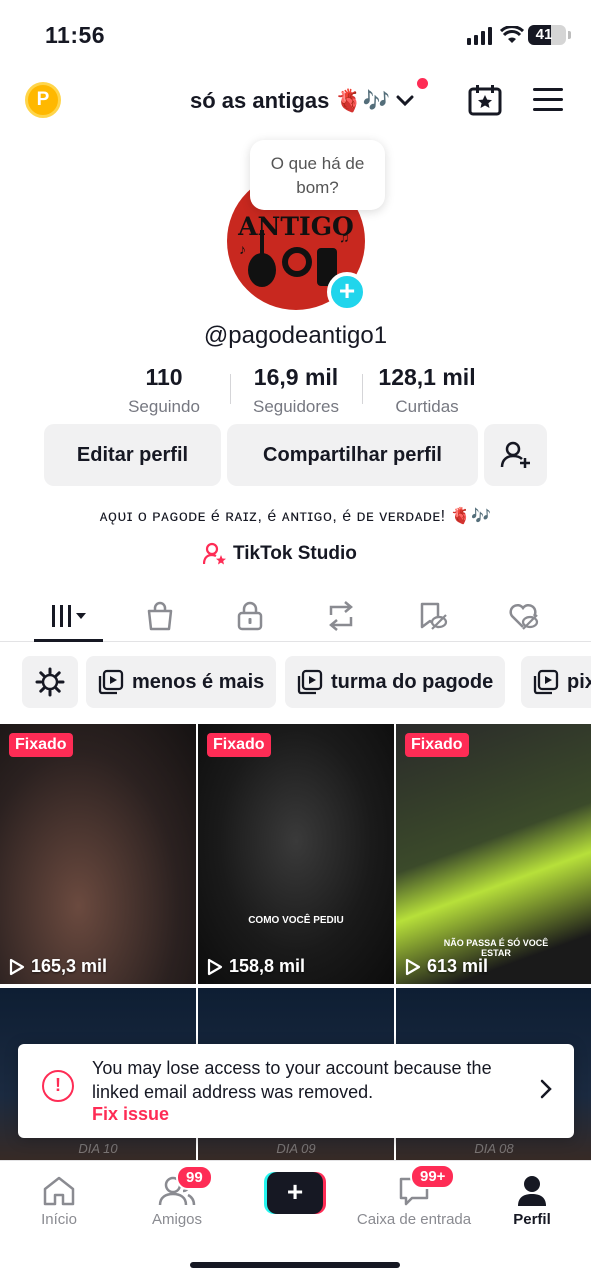 This screenshot has height=1280, width=591. I want to click on create-button: +, so click(295, 1193).